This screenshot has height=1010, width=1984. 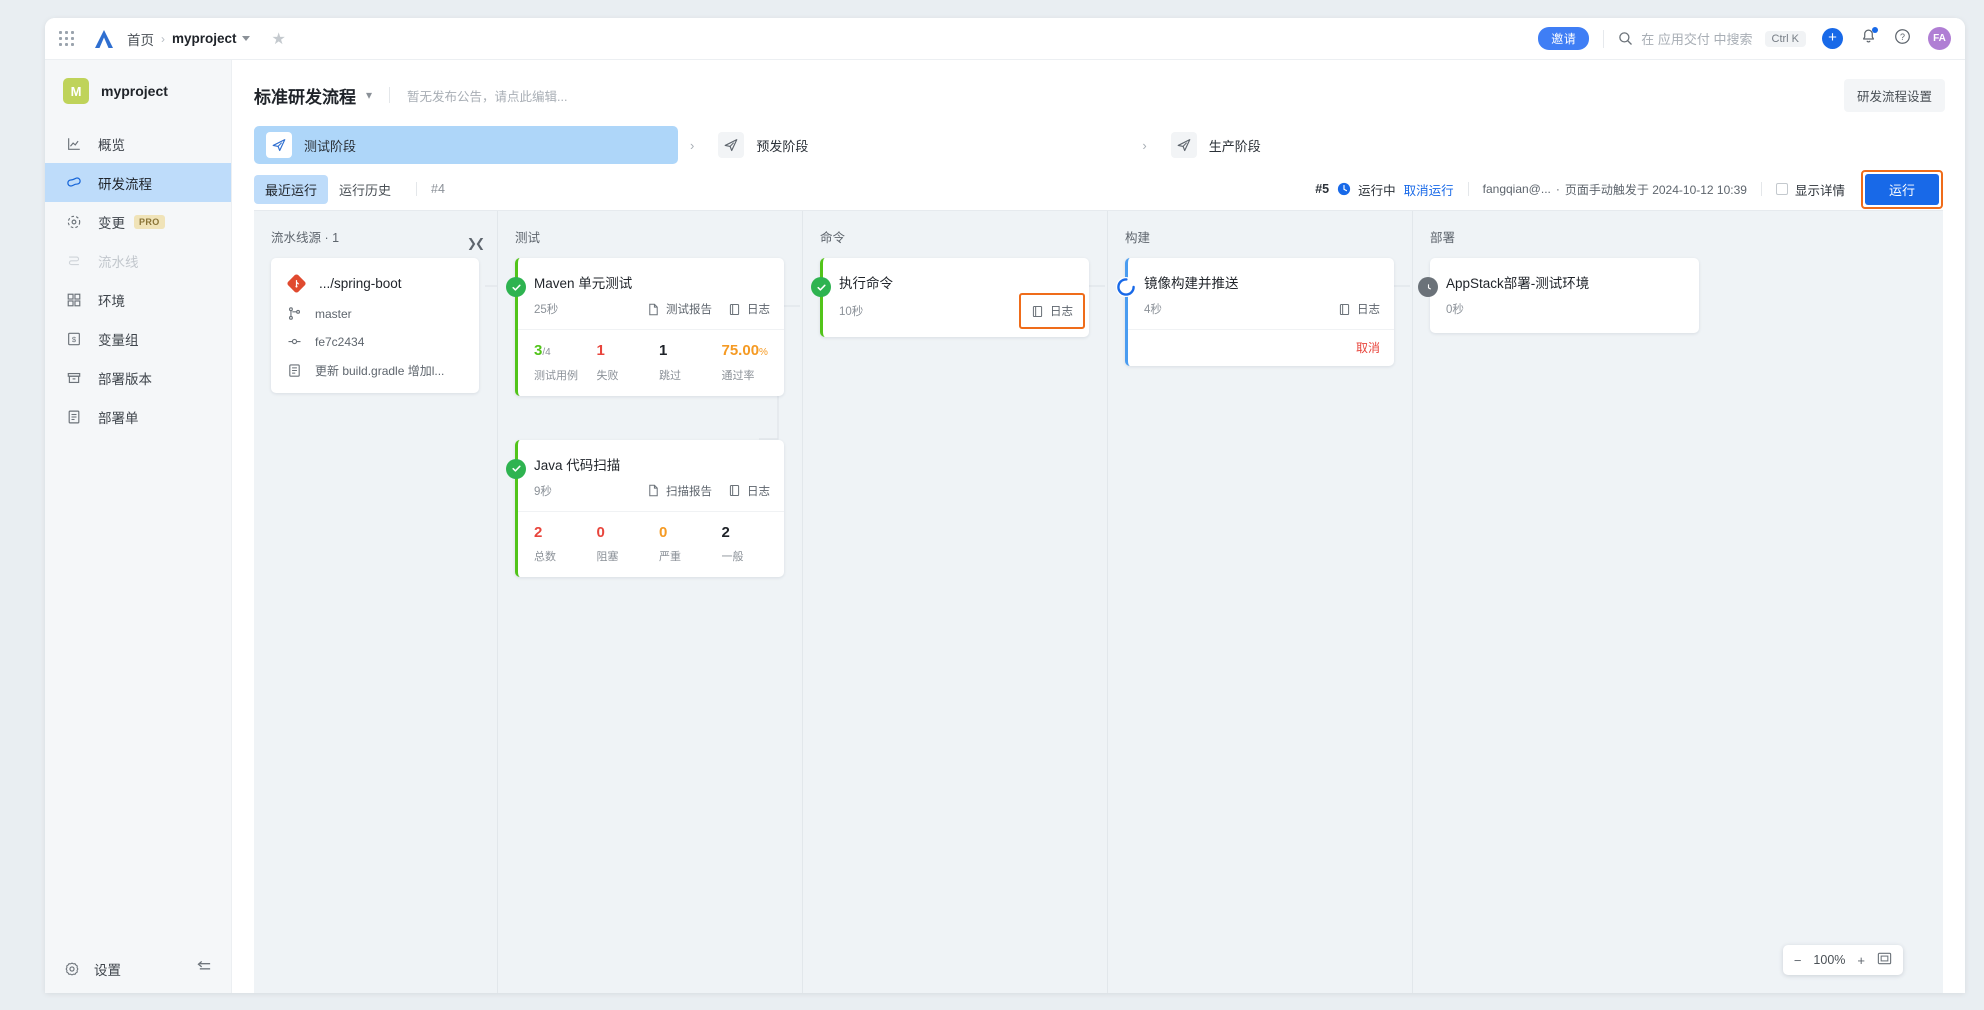 What do you see at coordinates (1798, 960) in the screenshot?
I see `zoom-out-button: −` at bounding box center [1798, 960].